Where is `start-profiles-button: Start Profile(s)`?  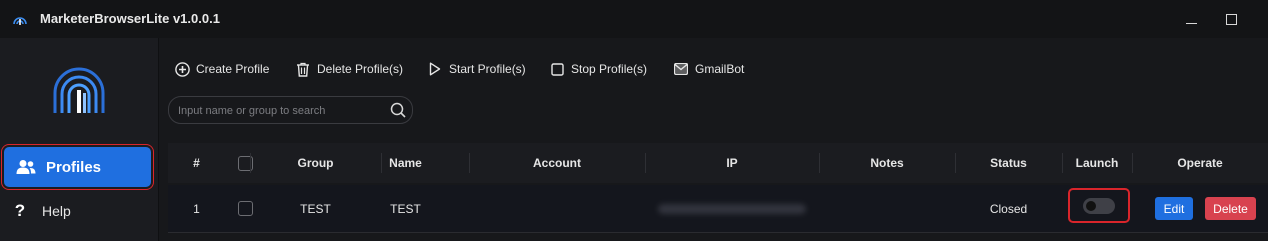 start-profiles-button: Start Profile(s) is located at coordinates (476, 69).